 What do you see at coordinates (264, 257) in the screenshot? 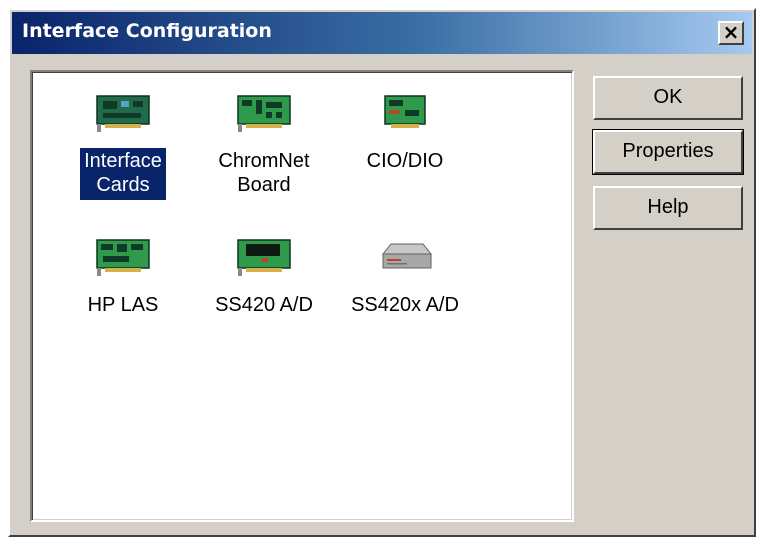
I see `ss420-card-icon` at bounding box center [264, 257].